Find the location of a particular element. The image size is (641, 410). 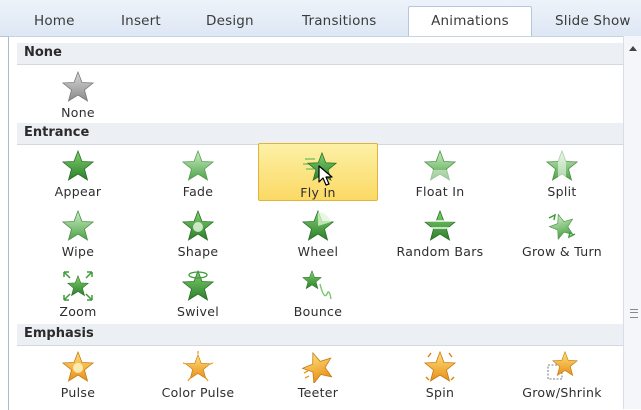

shape-star-icon is located at coordinates (198, 226).